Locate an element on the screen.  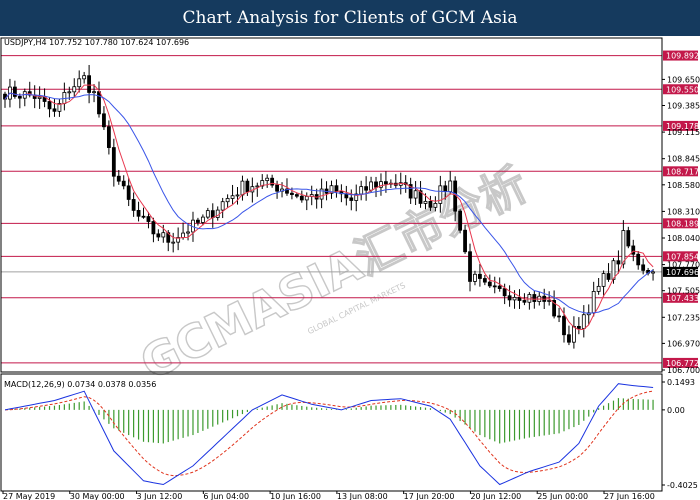
time-tick-label: 25 Jun 00:00 is located at coordinates (562, 496).